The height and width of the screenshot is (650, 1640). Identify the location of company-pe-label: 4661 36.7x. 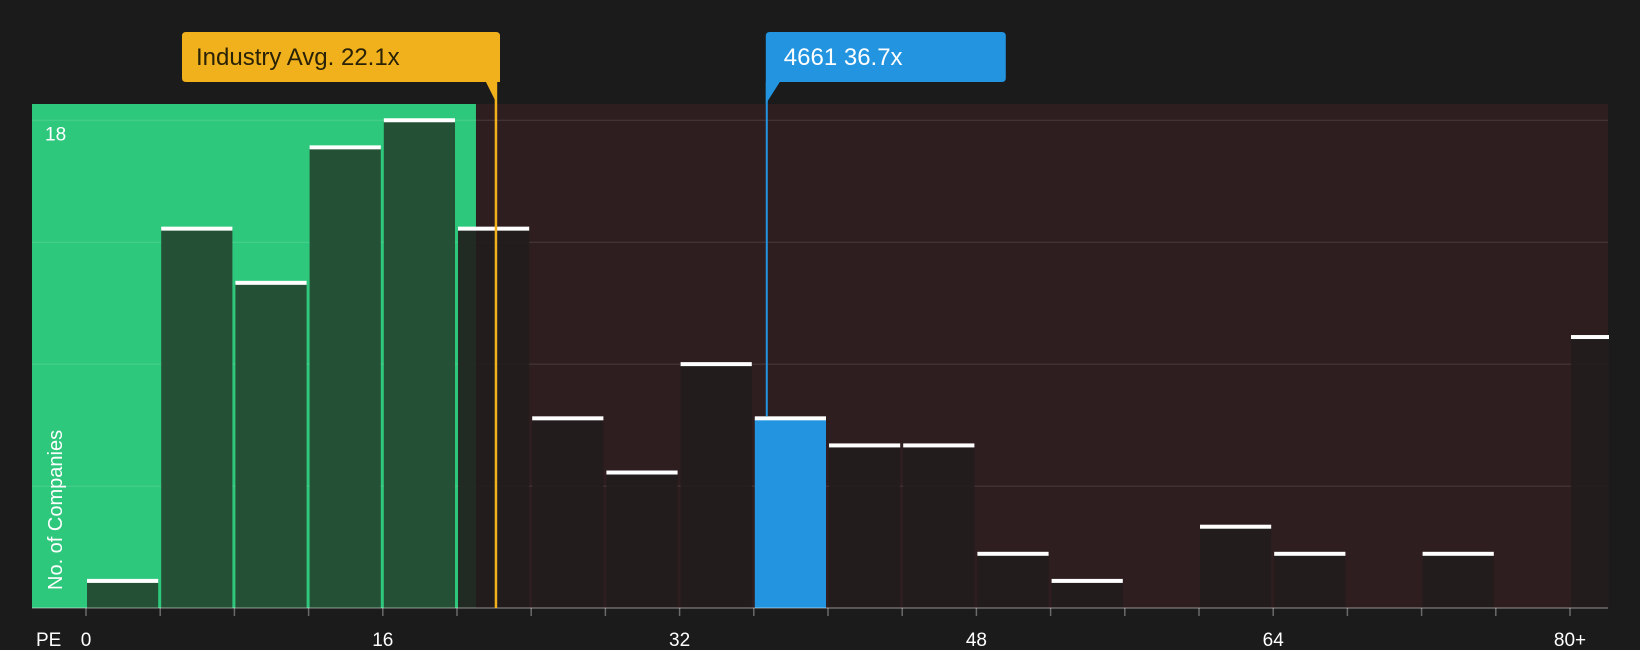
(843, 57).